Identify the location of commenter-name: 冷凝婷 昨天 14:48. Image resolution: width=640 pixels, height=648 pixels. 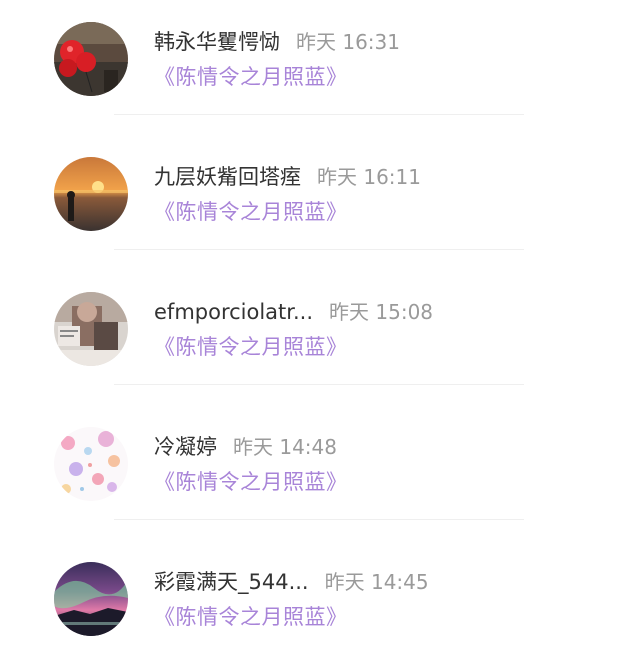
(245, 447).